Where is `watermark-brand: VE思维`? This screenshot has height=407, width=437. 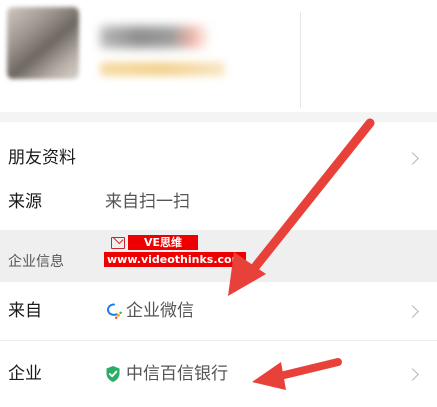
watermark-brand: VE思维 is located at coordinates (163, 242).